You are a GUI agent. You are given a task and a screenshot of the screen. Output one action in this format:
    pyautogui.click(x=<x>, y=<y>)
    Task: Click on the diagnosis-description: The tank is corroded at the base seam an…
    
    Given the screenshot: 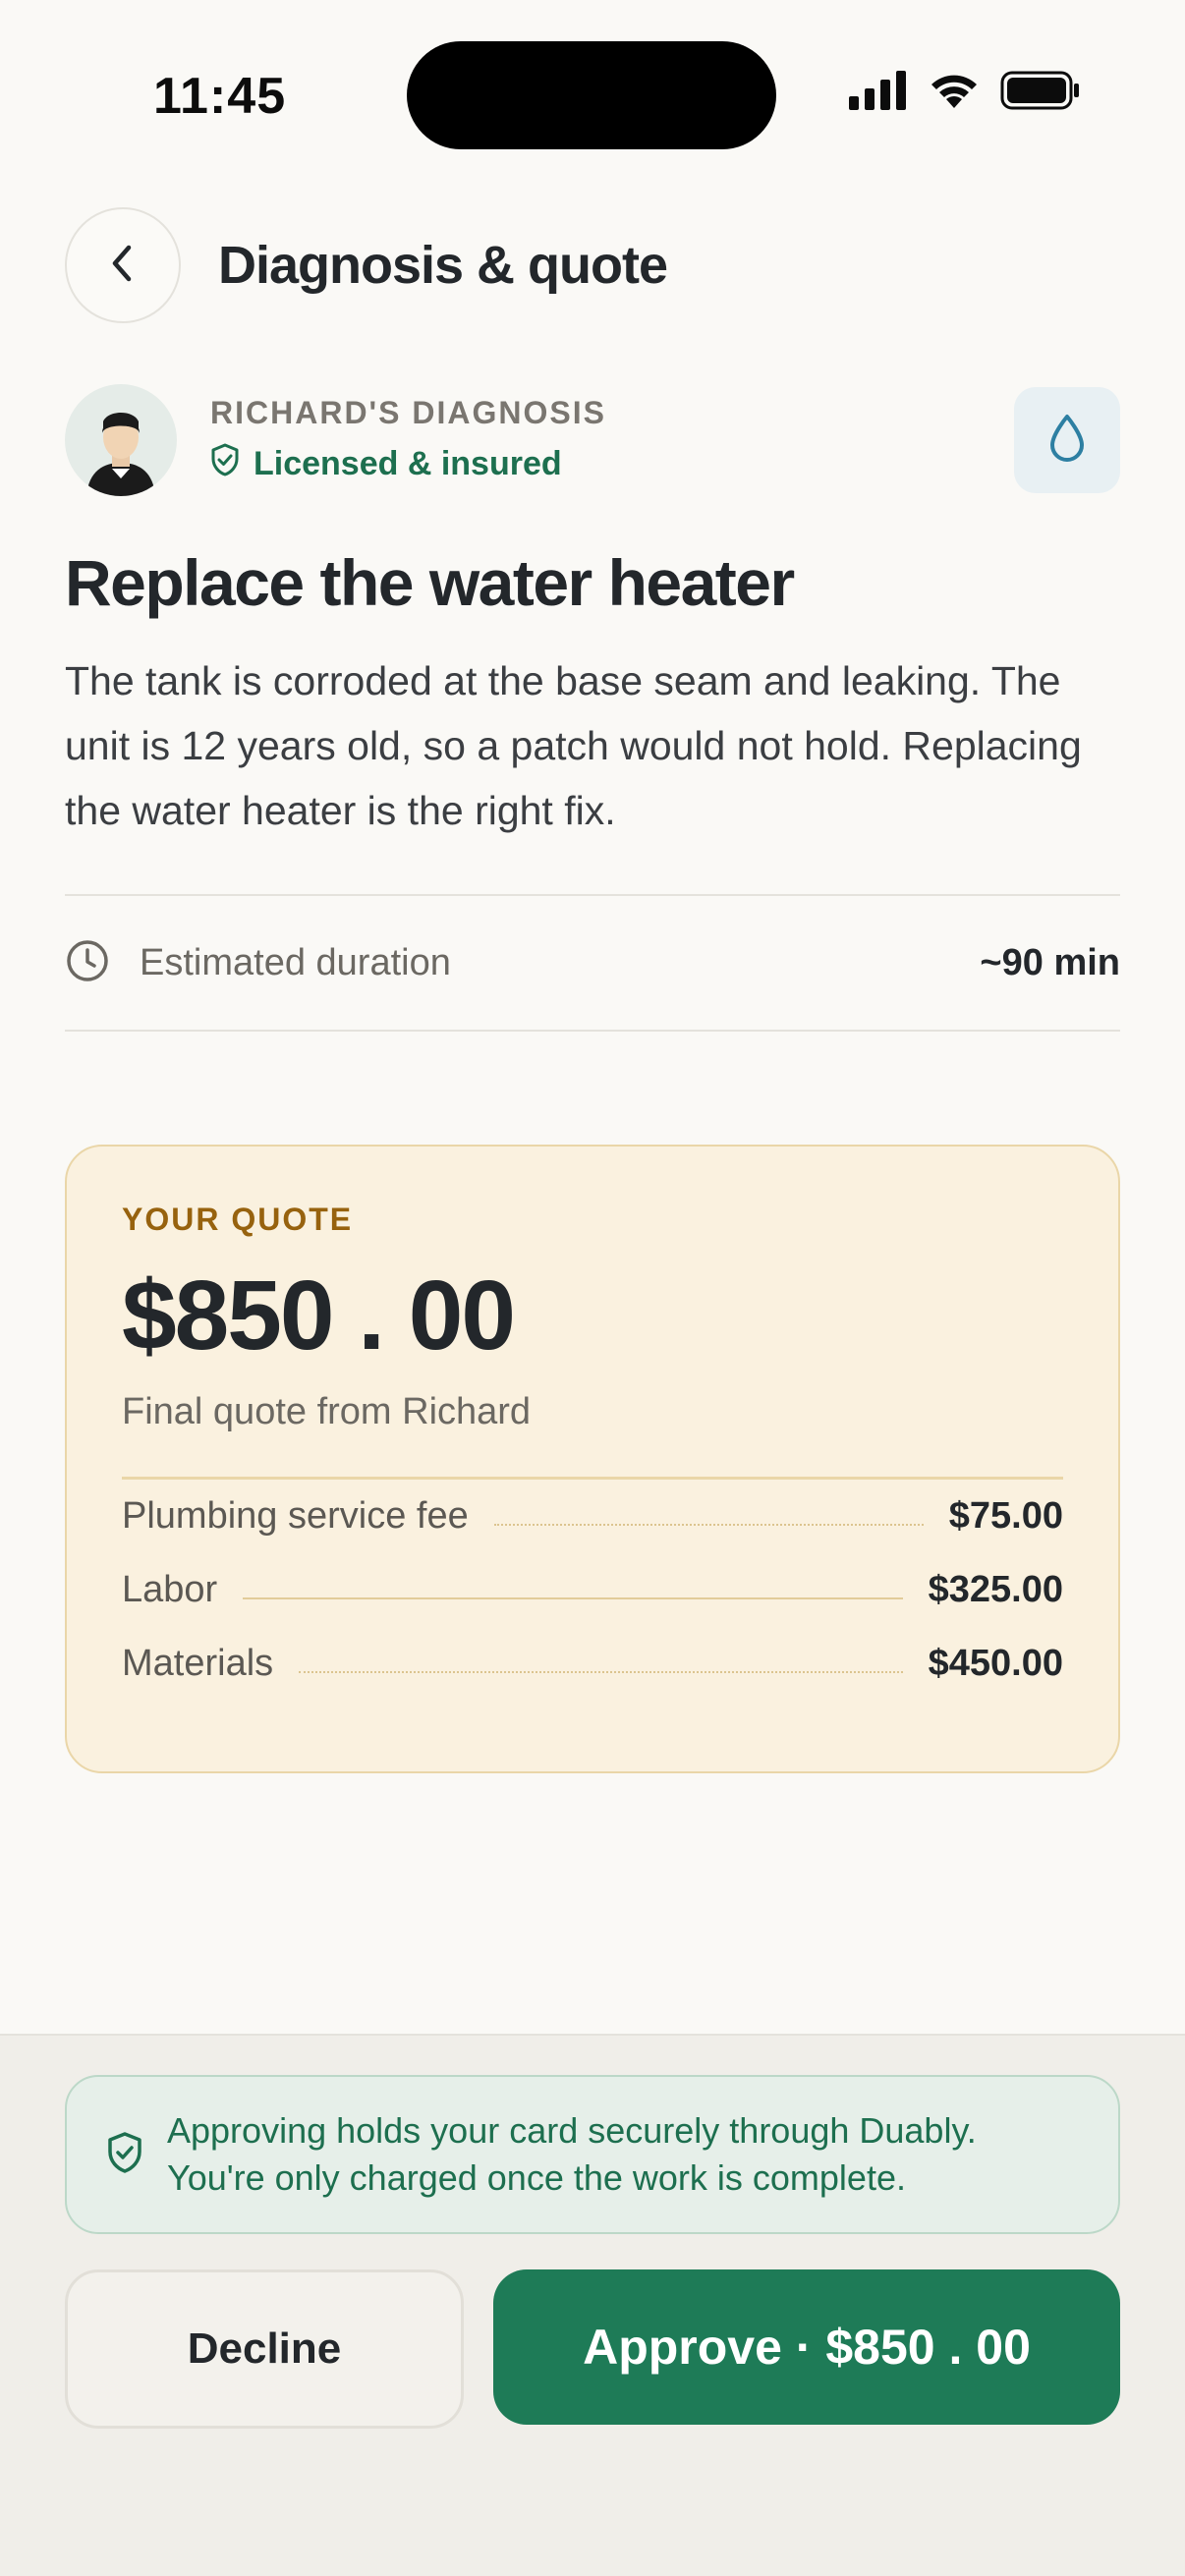 What is the action you would take?
    pyautogui.click(x=573, y=745)
    